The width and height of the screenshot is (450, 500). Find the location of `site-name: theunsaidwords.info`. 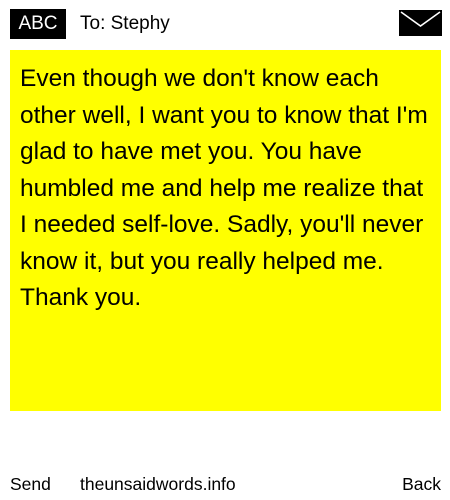

site-name: theunsaidwords.info is located at coordinates (158, 484).